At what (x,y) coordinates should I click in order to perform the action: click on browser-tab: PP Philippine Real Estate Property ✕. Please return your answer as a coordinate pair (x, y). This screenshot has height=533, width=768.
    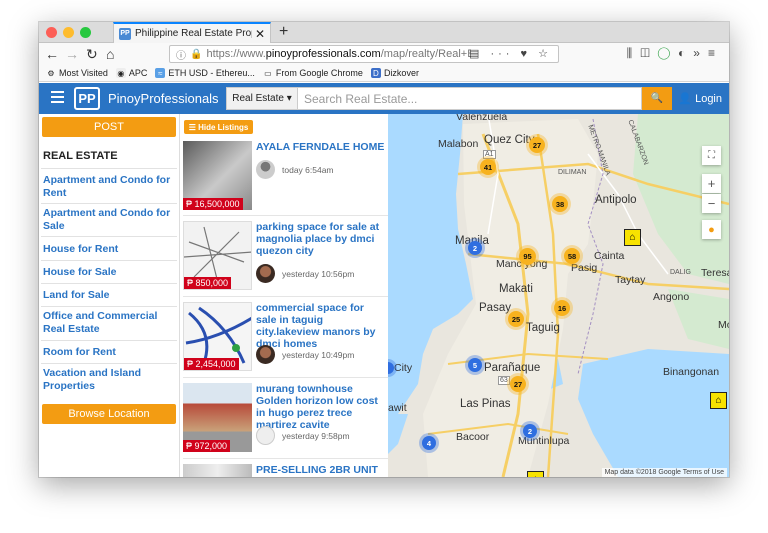
    Looking at the image, I should click on (192, 32).